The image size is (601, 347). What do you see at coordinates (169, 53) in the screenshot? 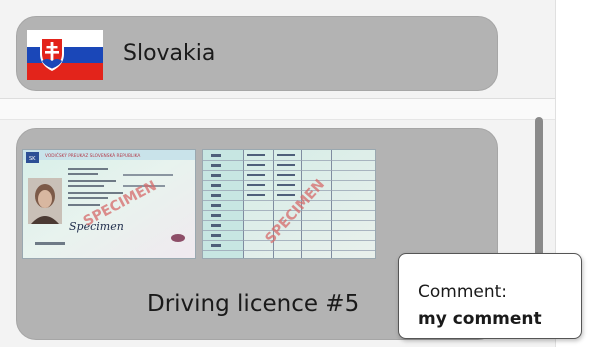
I see `country-name: Slovakia` at bounding box center [169, 53].